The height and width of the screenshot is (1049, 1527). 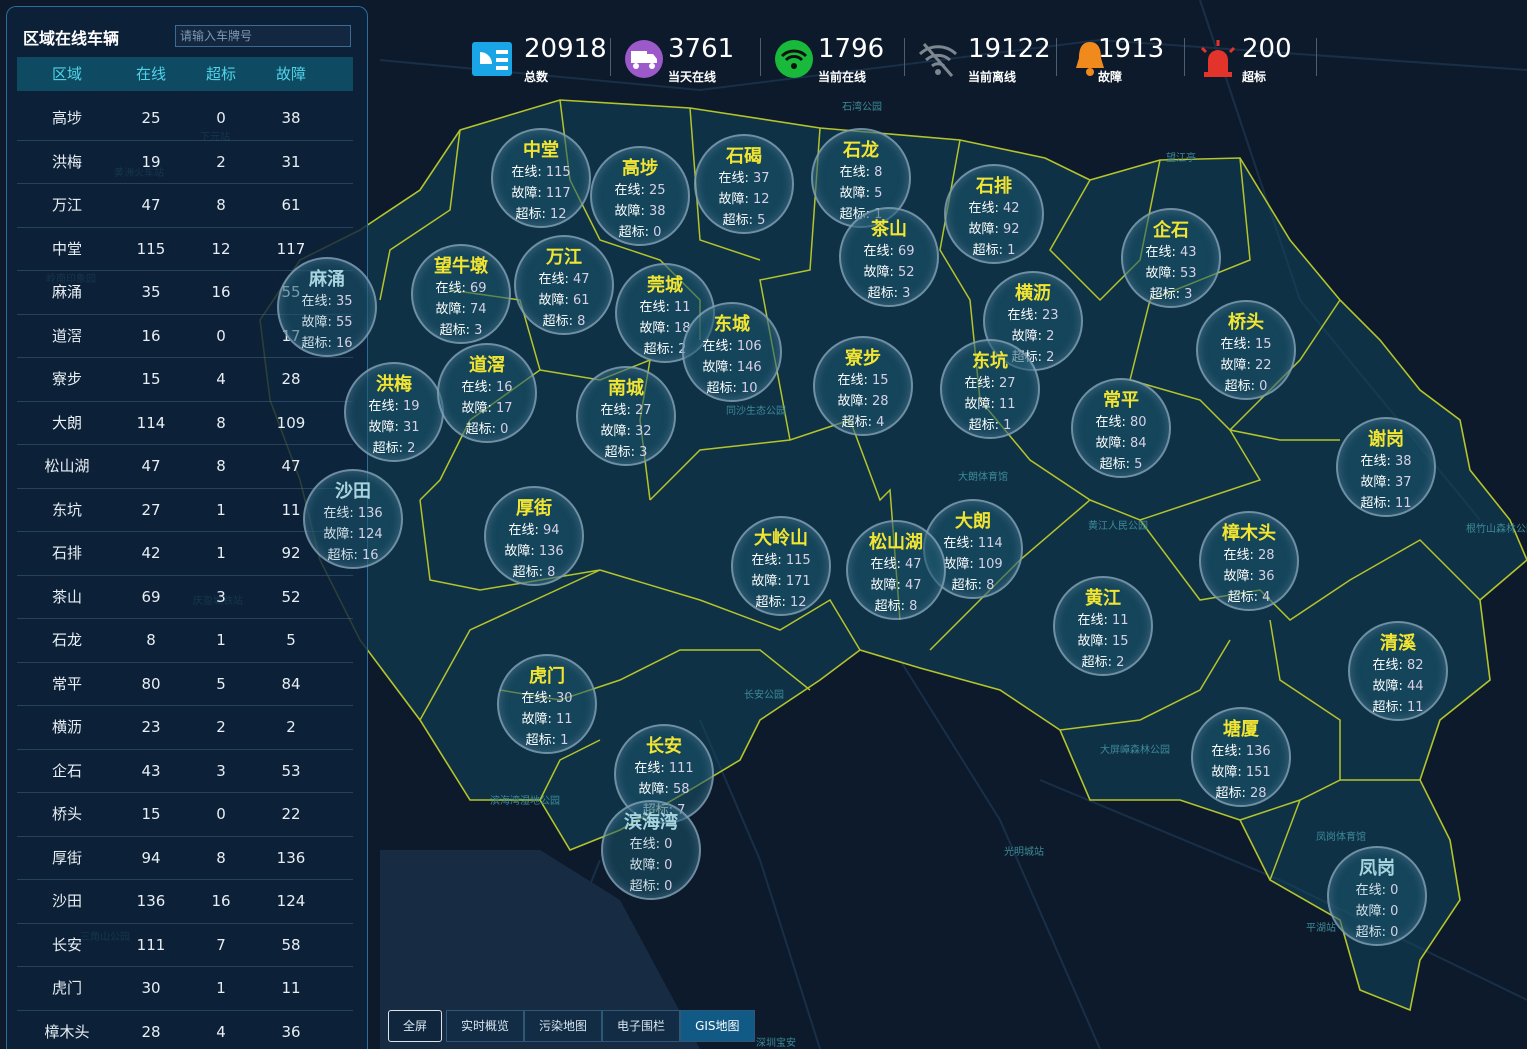 I want to click on table-row: 沙田 136 16 124, so click(x=185, y=902).